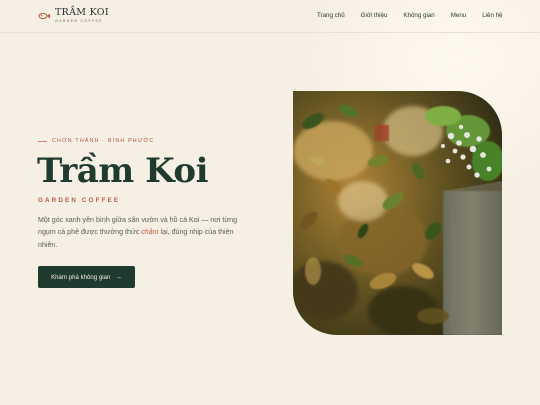  Describe the element at coordinates (492, 15) in the screenshot. I see `nav-item-contact: Liên hệ` at that location.